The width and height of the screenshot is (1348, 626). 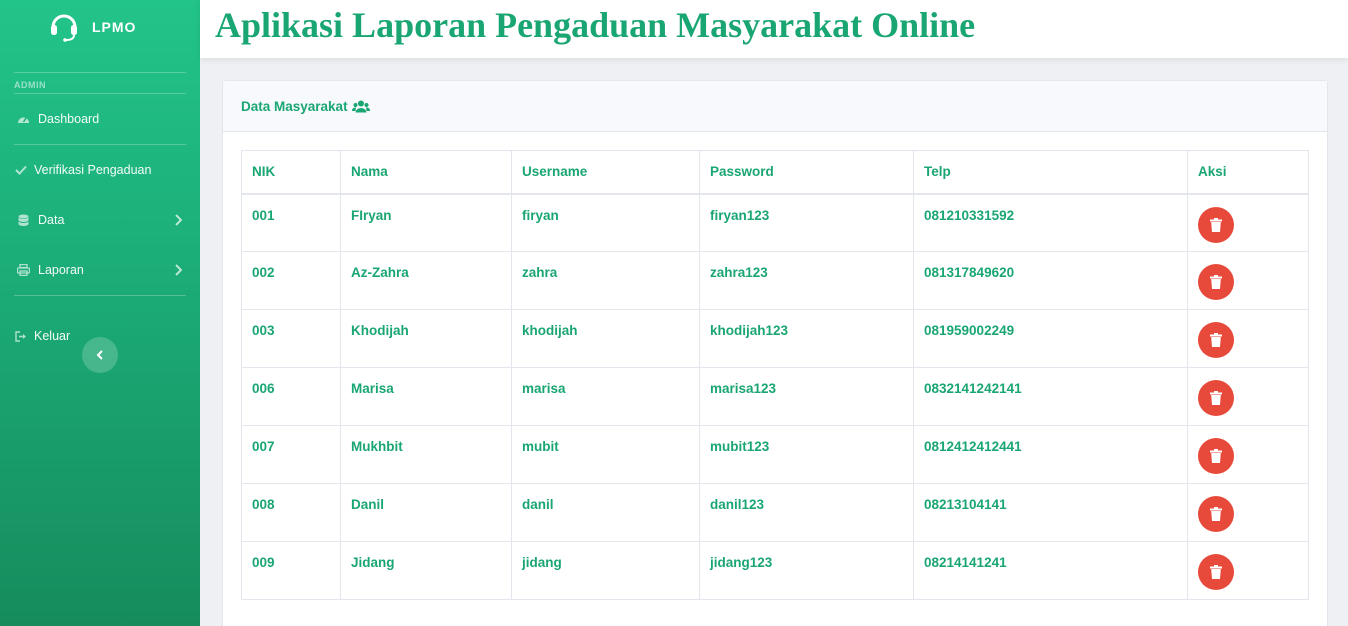 What do you see at coordinates (426, 454) in the screenshot?
I see `cell-nama: Mukhbit` at bounding box center [426, 454].